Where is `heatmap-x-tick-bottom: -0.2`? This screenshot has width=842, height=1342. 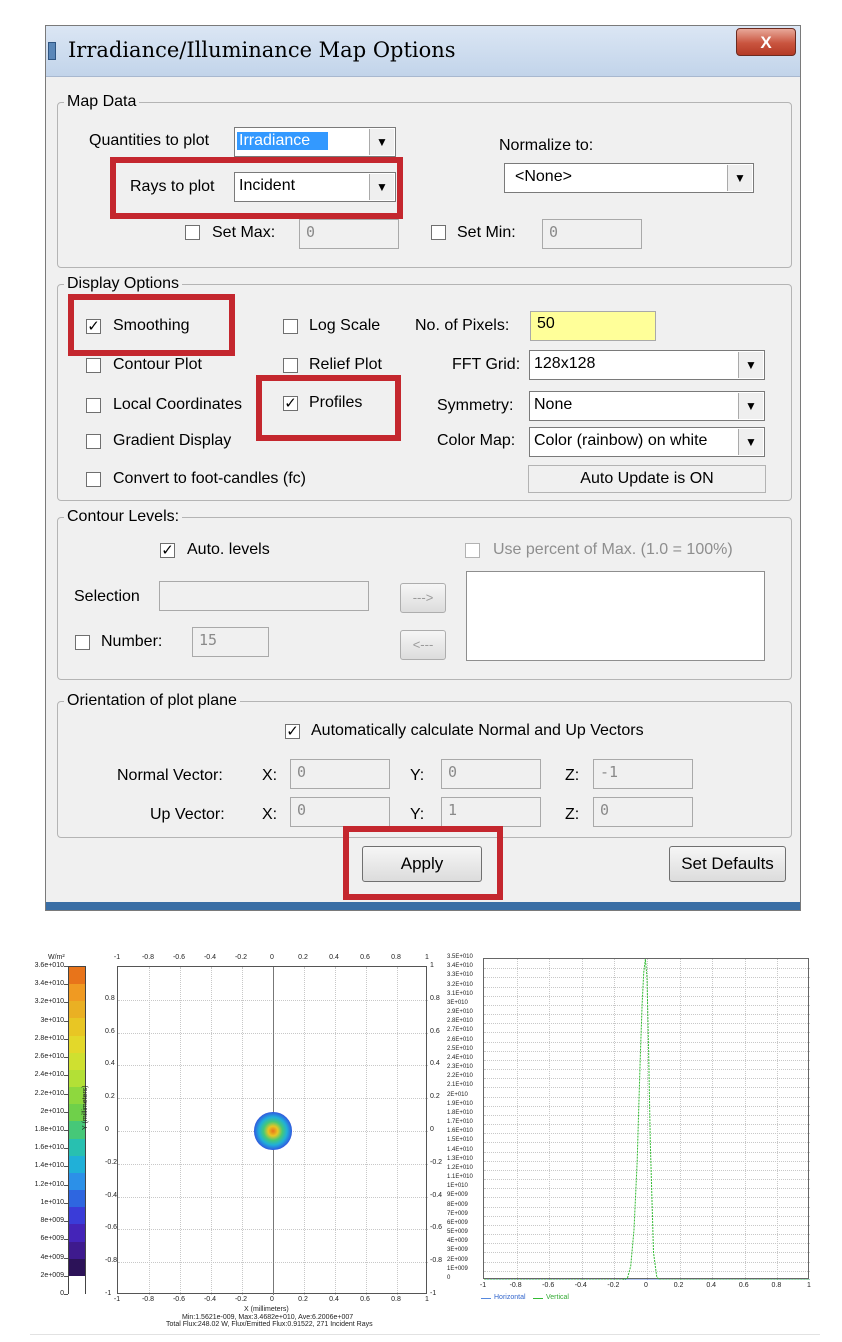 heatmap-x-tick-bottom: -0.2 is located at coordinates (241, 1299).